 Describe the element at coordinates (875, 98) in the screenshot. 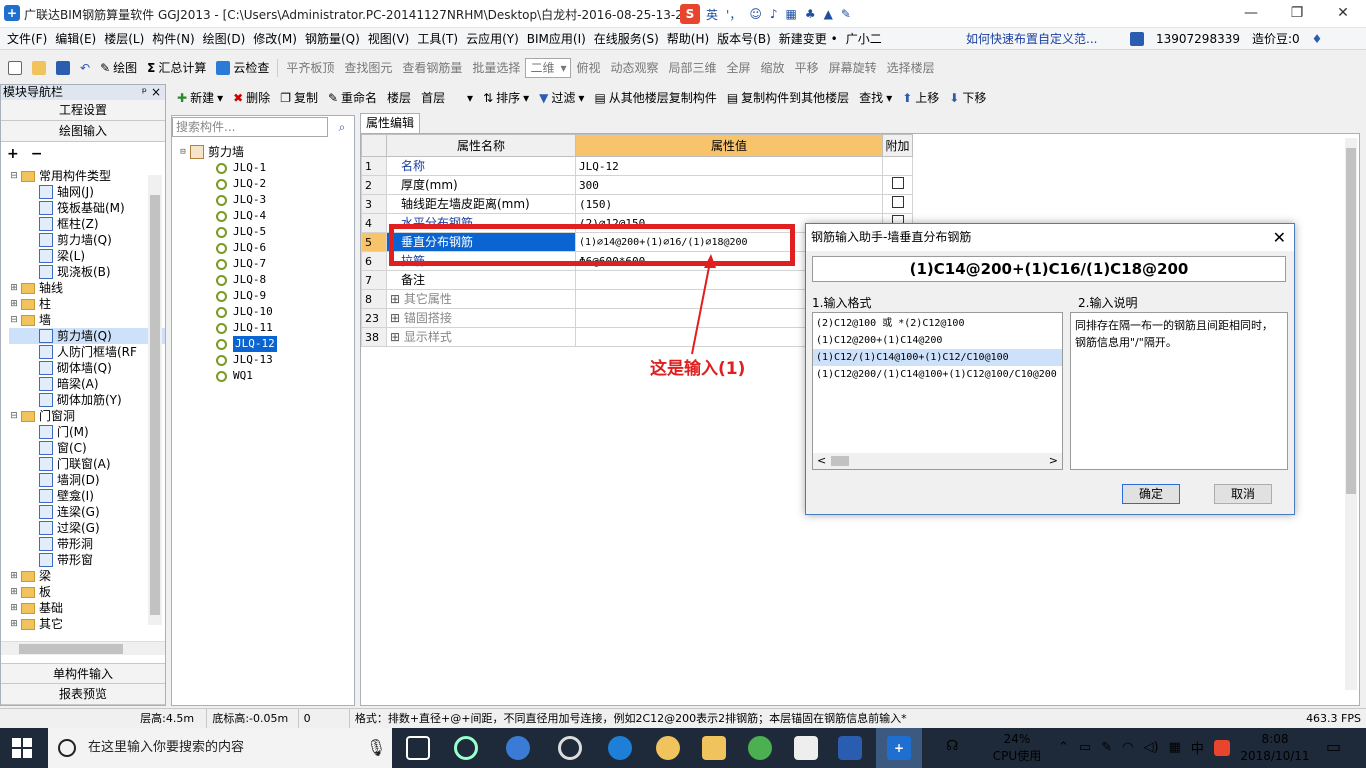

I see `find-button: 查找 ▾` at that location.